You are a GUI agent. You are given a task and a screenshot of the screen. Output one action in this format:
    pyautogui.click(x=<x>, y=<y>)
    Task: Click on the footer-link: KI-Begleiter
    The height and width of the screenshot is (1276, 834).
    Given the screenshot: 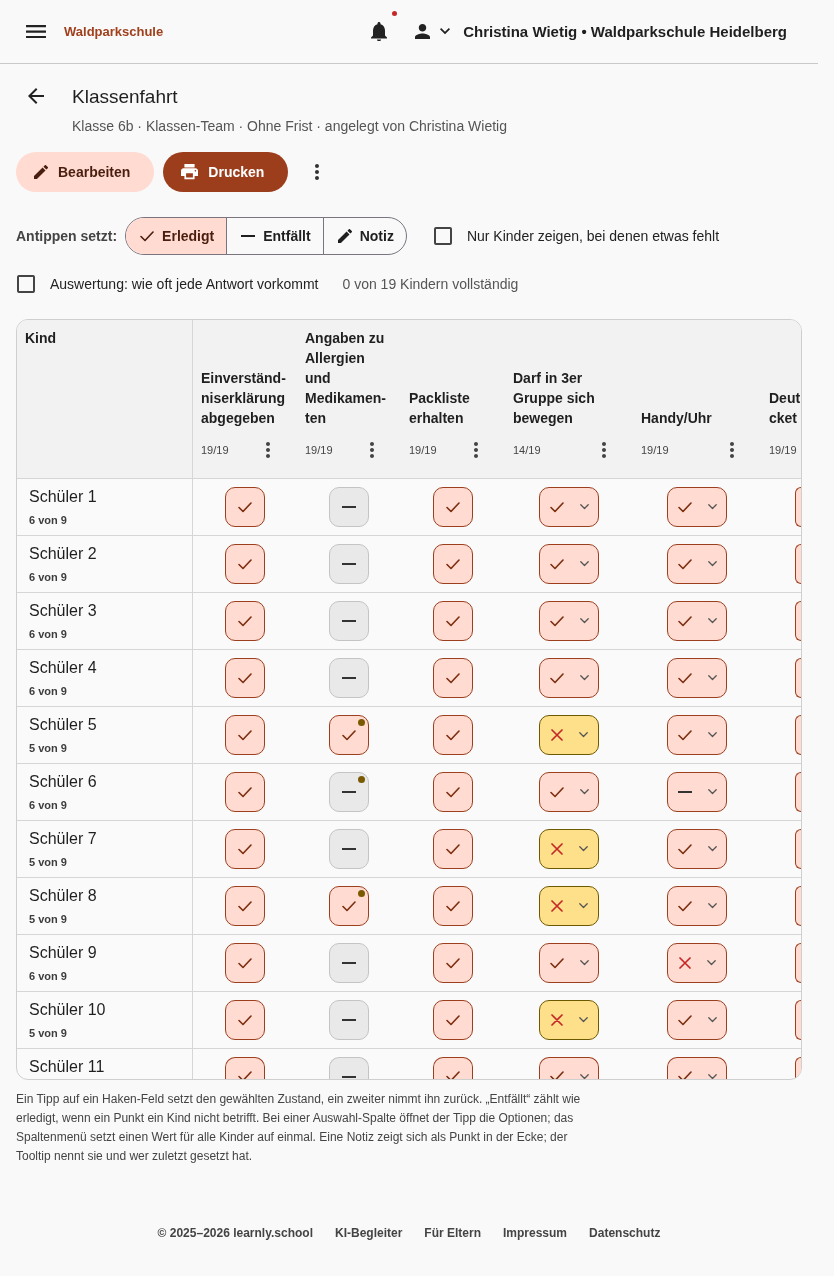 What is the action you would take?
    pyautogui.click(x=369, y=1233)
    